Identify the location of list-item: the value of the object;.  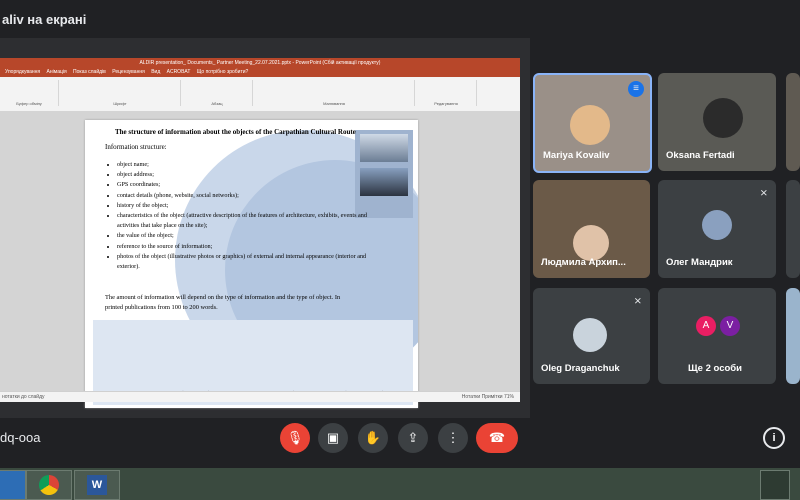
(242, 236).